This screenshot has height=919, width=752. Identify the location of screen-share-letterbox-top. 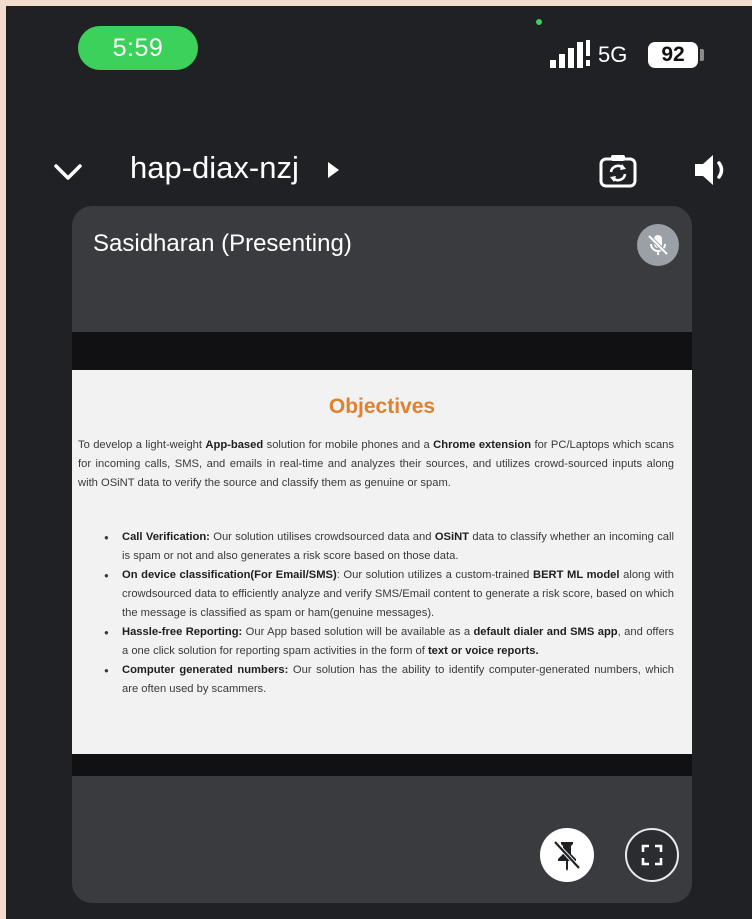
(382, 351).